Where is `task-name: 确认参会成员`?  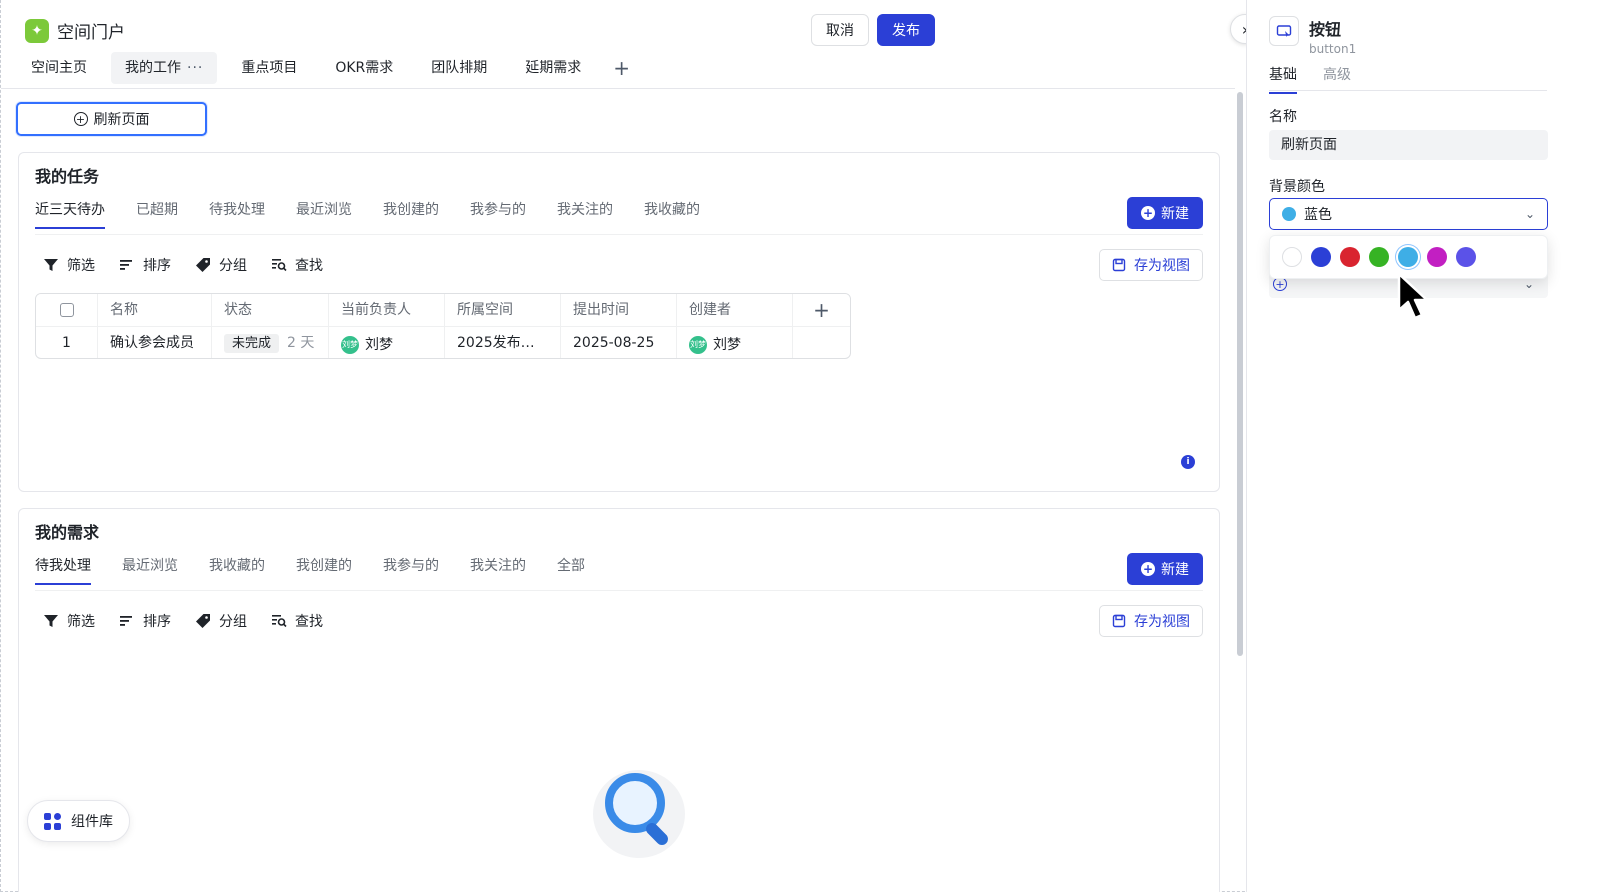
task-name: 确认参会成员 is located at coordinates (155, 342).